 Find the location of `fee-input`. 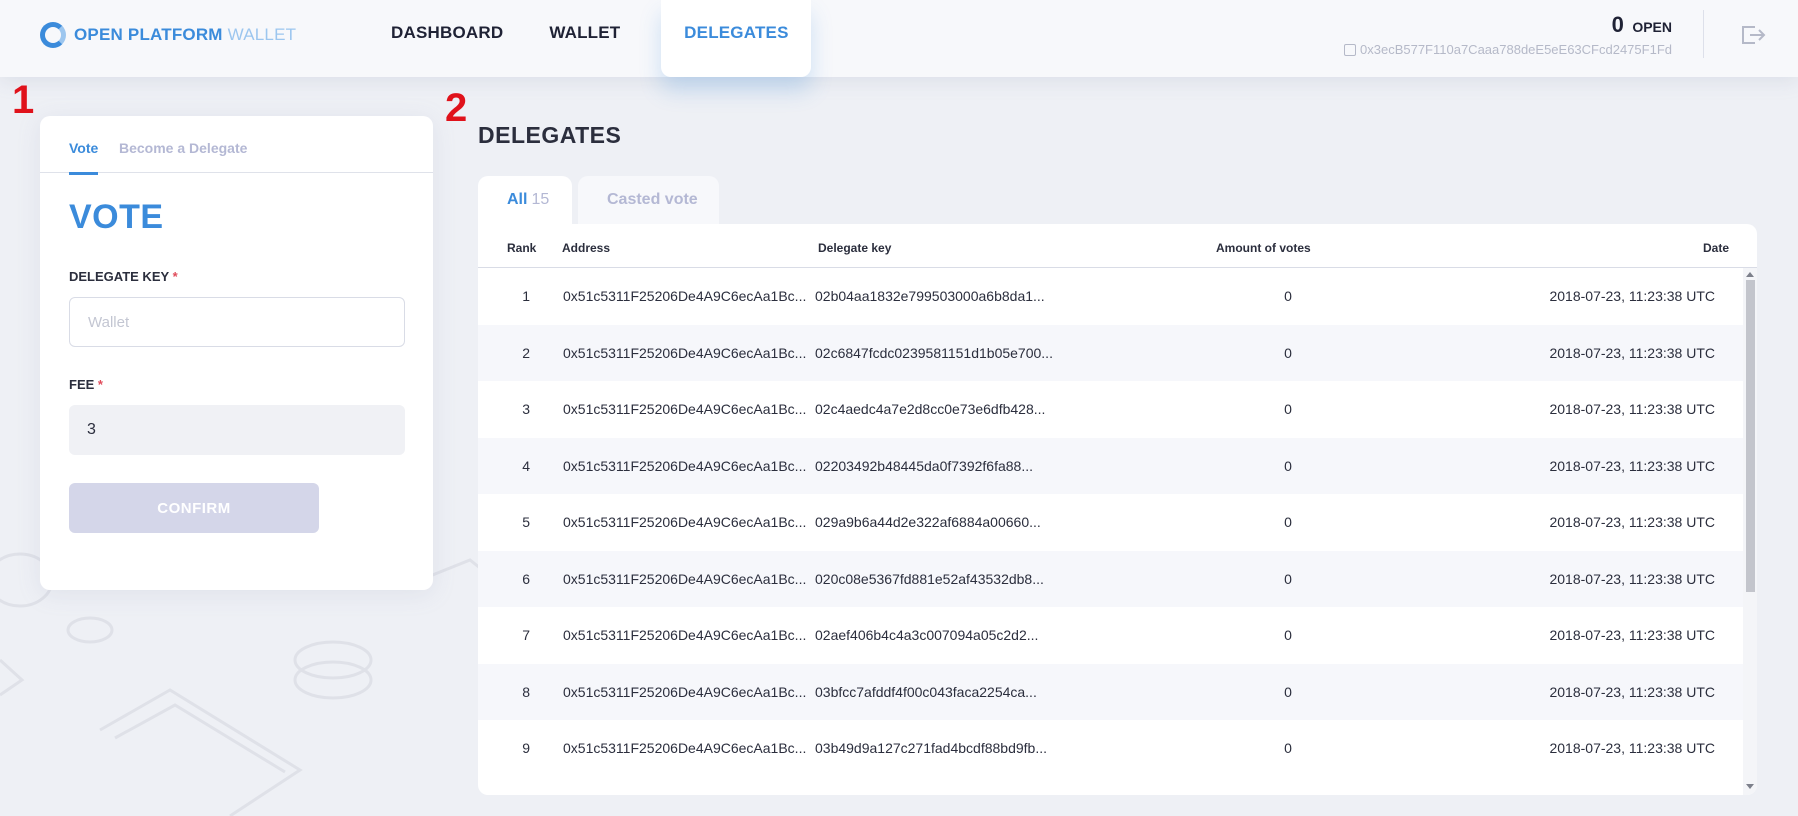

fee-input is located at coordinates (237, 430).